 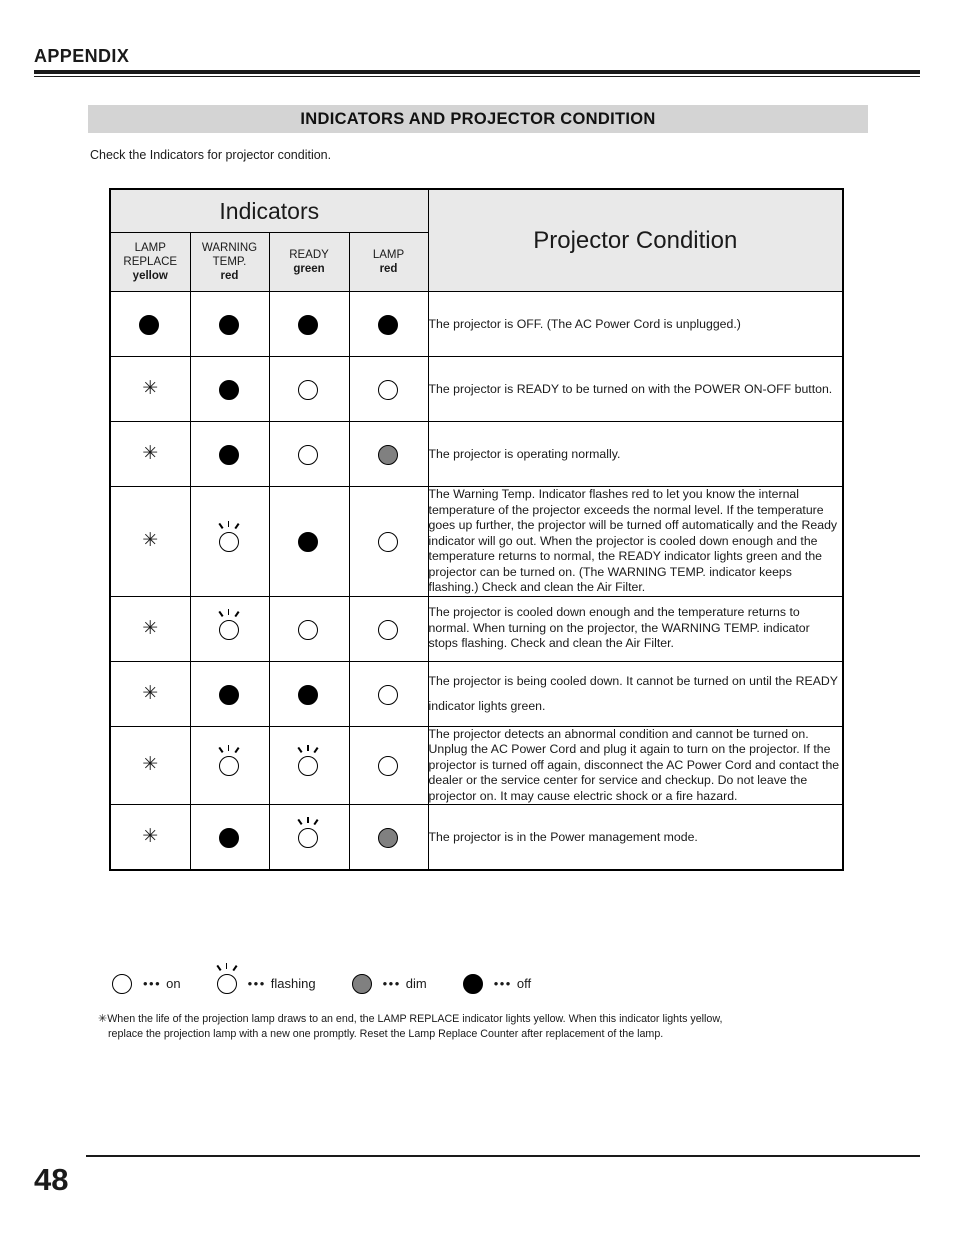 I want to click on legend-item-off: ••• off, so click(x=496, y=983).